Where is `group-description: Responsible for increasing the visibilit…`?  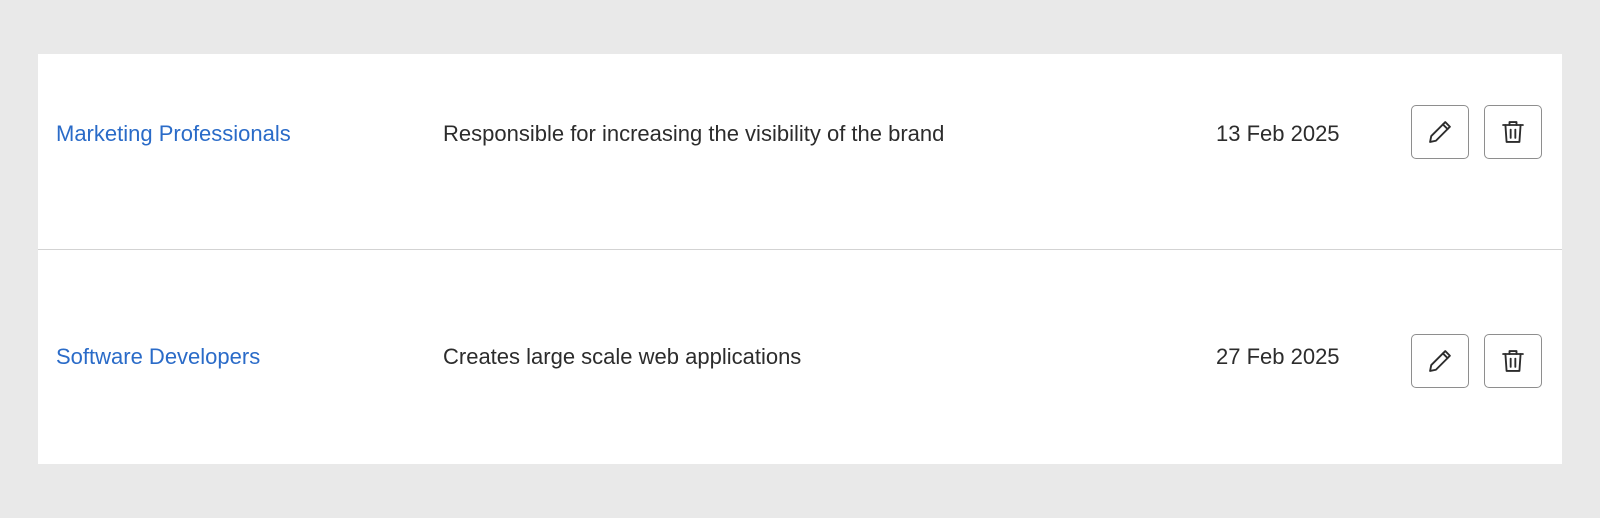 group-description: Responsible for increasing the visibilit… is located at coordinates (694, 133).